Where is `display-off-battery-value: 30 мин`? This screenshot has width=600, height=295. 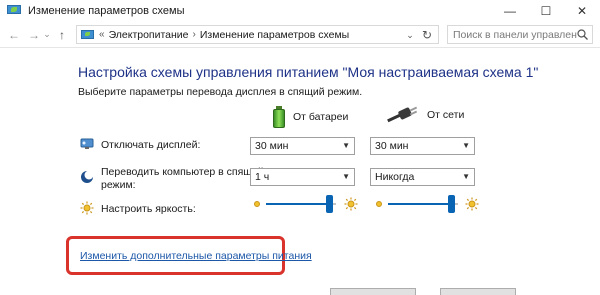 display-off-battery-value: 30 мин is located at coordinates (272, 146).